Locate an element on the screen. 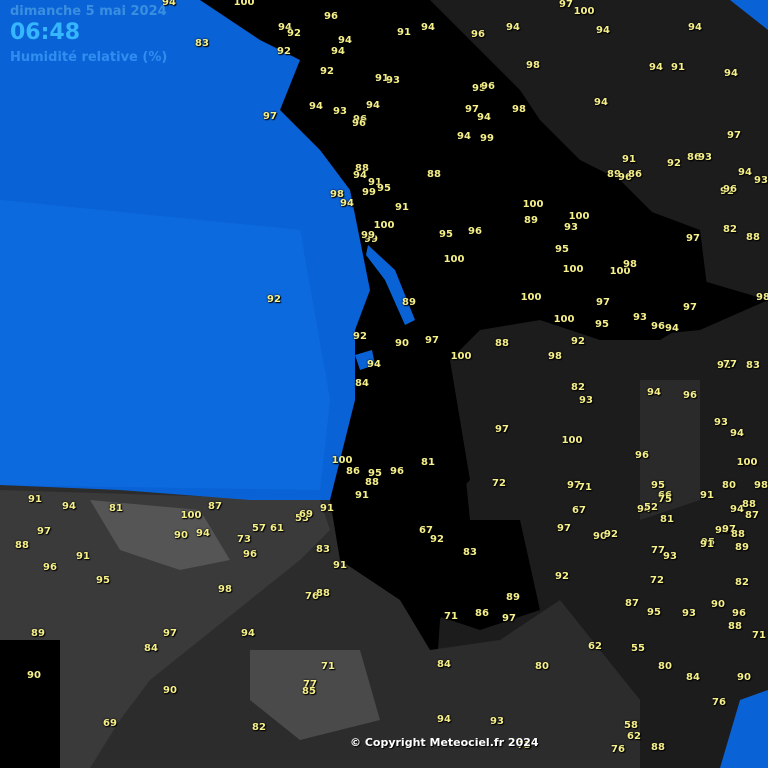 This screenshot has height=768, width=768. humidity-value: 55 is located at coordinates (638, 648).